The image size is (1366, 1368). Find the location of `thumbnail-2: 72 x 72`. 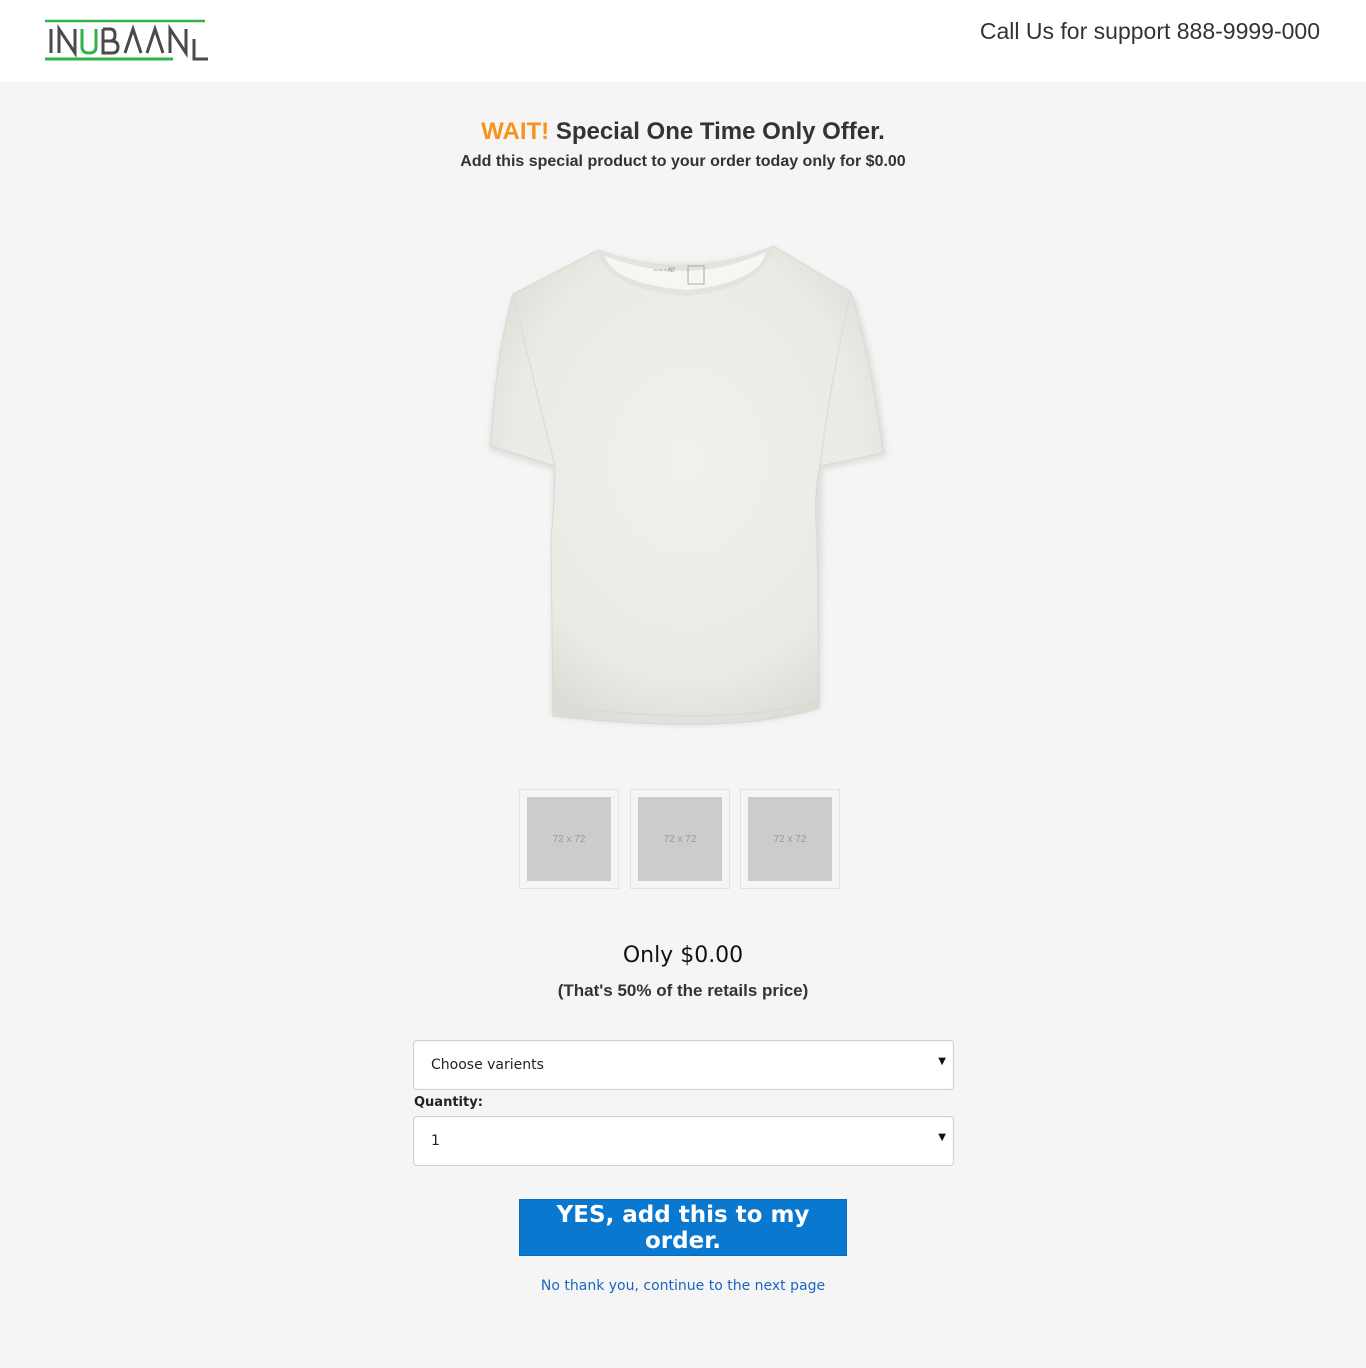

thumbnail-2: 72 x 72 is located at coordinates (680, 839).